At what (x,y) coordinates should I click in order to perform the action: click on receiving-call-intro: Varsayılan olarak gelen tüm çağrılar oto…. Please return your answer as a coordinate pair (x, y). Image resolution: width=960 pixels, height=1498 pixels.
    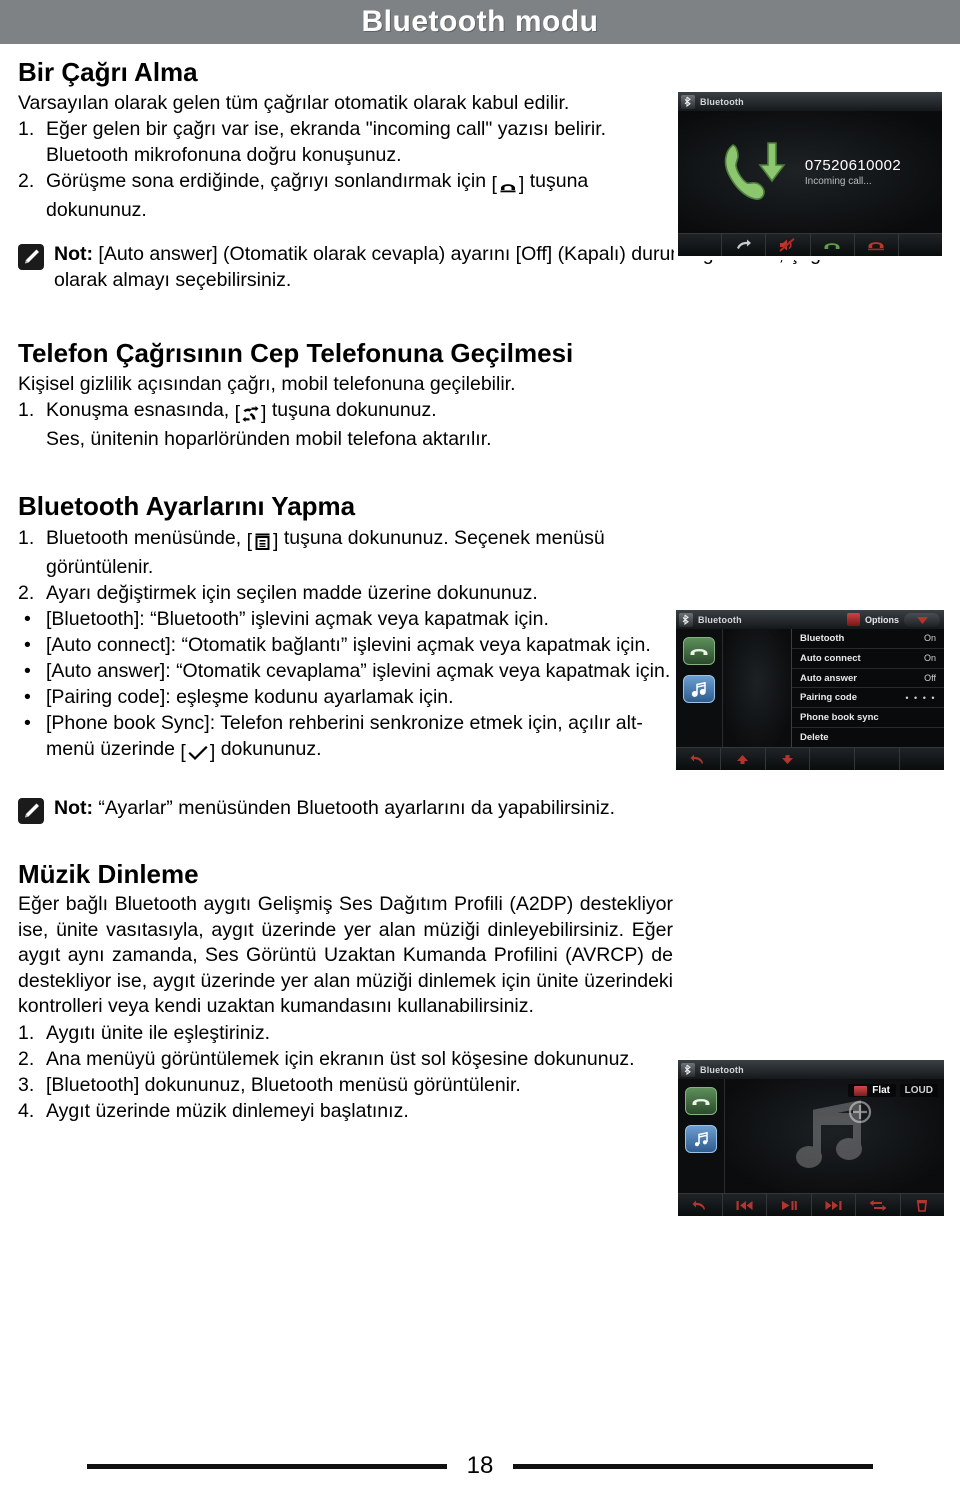
    Looking at the image, I should click on (294, 102).